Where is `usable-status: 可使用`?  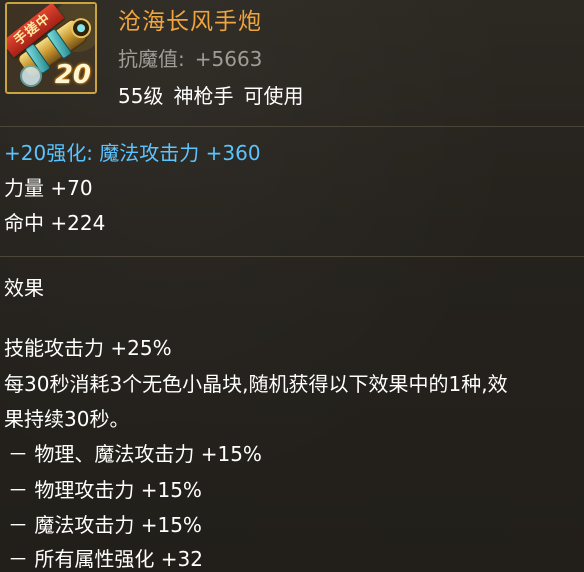 usable-status: 可使用 is located at coordinates (273, 96).